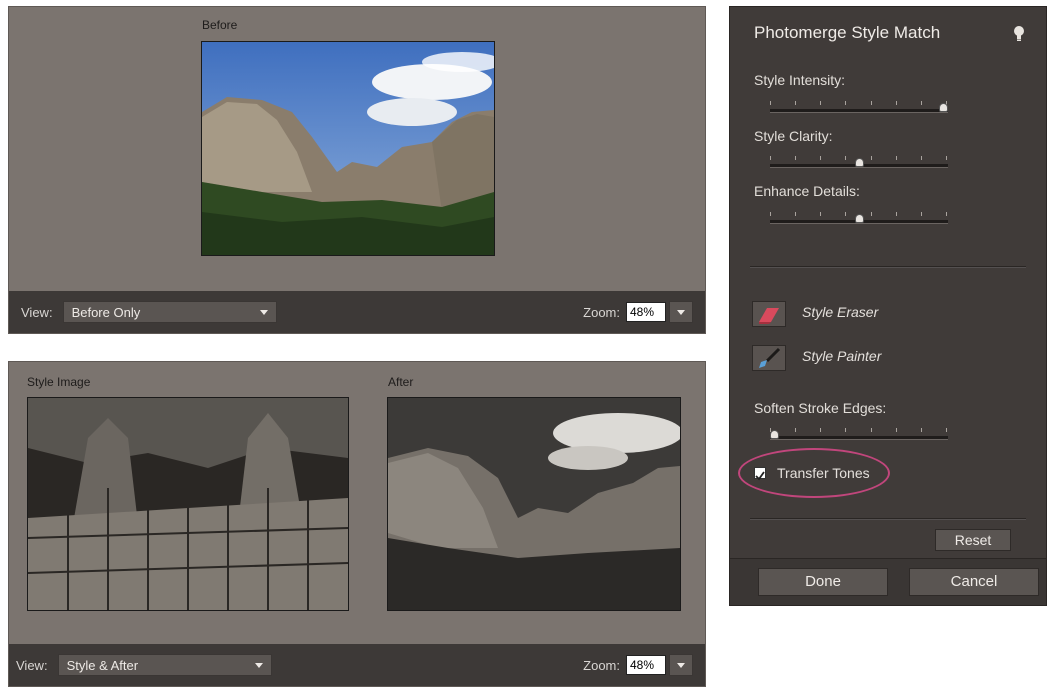  I want to click on checkmark-icon, so click(760, 476).